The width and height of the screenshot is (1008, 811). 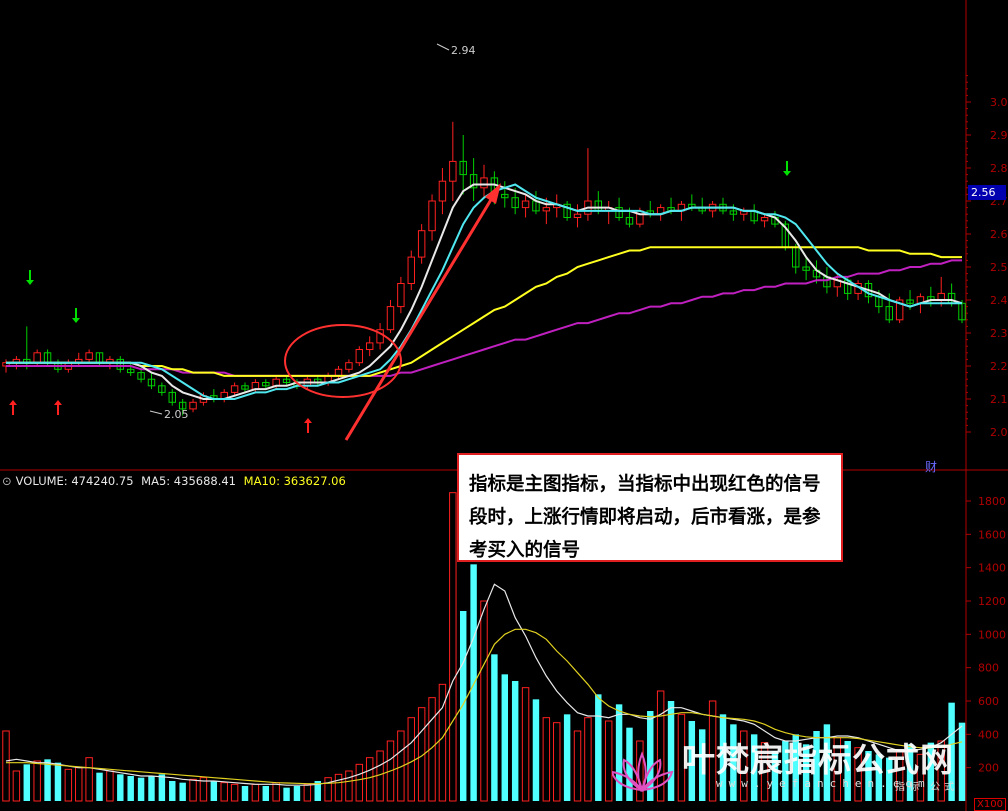 I want to click on finance-tab: 财, so click(x=931, y=466).